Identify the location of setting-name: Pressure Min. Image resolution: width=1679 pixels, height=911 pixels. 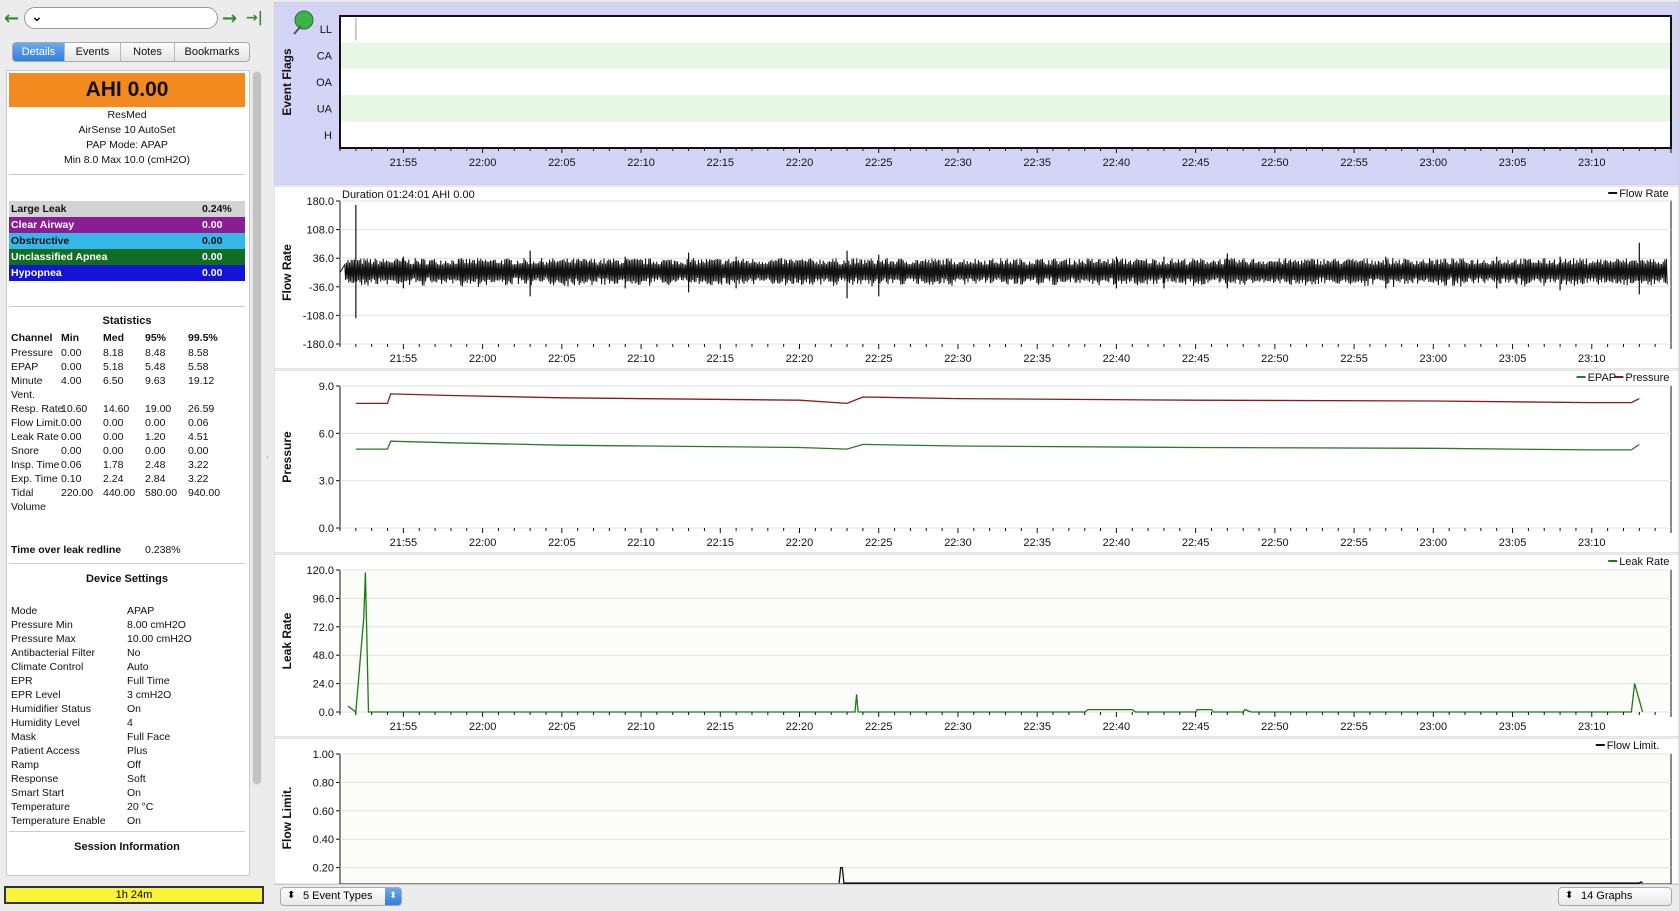
(42, 625).